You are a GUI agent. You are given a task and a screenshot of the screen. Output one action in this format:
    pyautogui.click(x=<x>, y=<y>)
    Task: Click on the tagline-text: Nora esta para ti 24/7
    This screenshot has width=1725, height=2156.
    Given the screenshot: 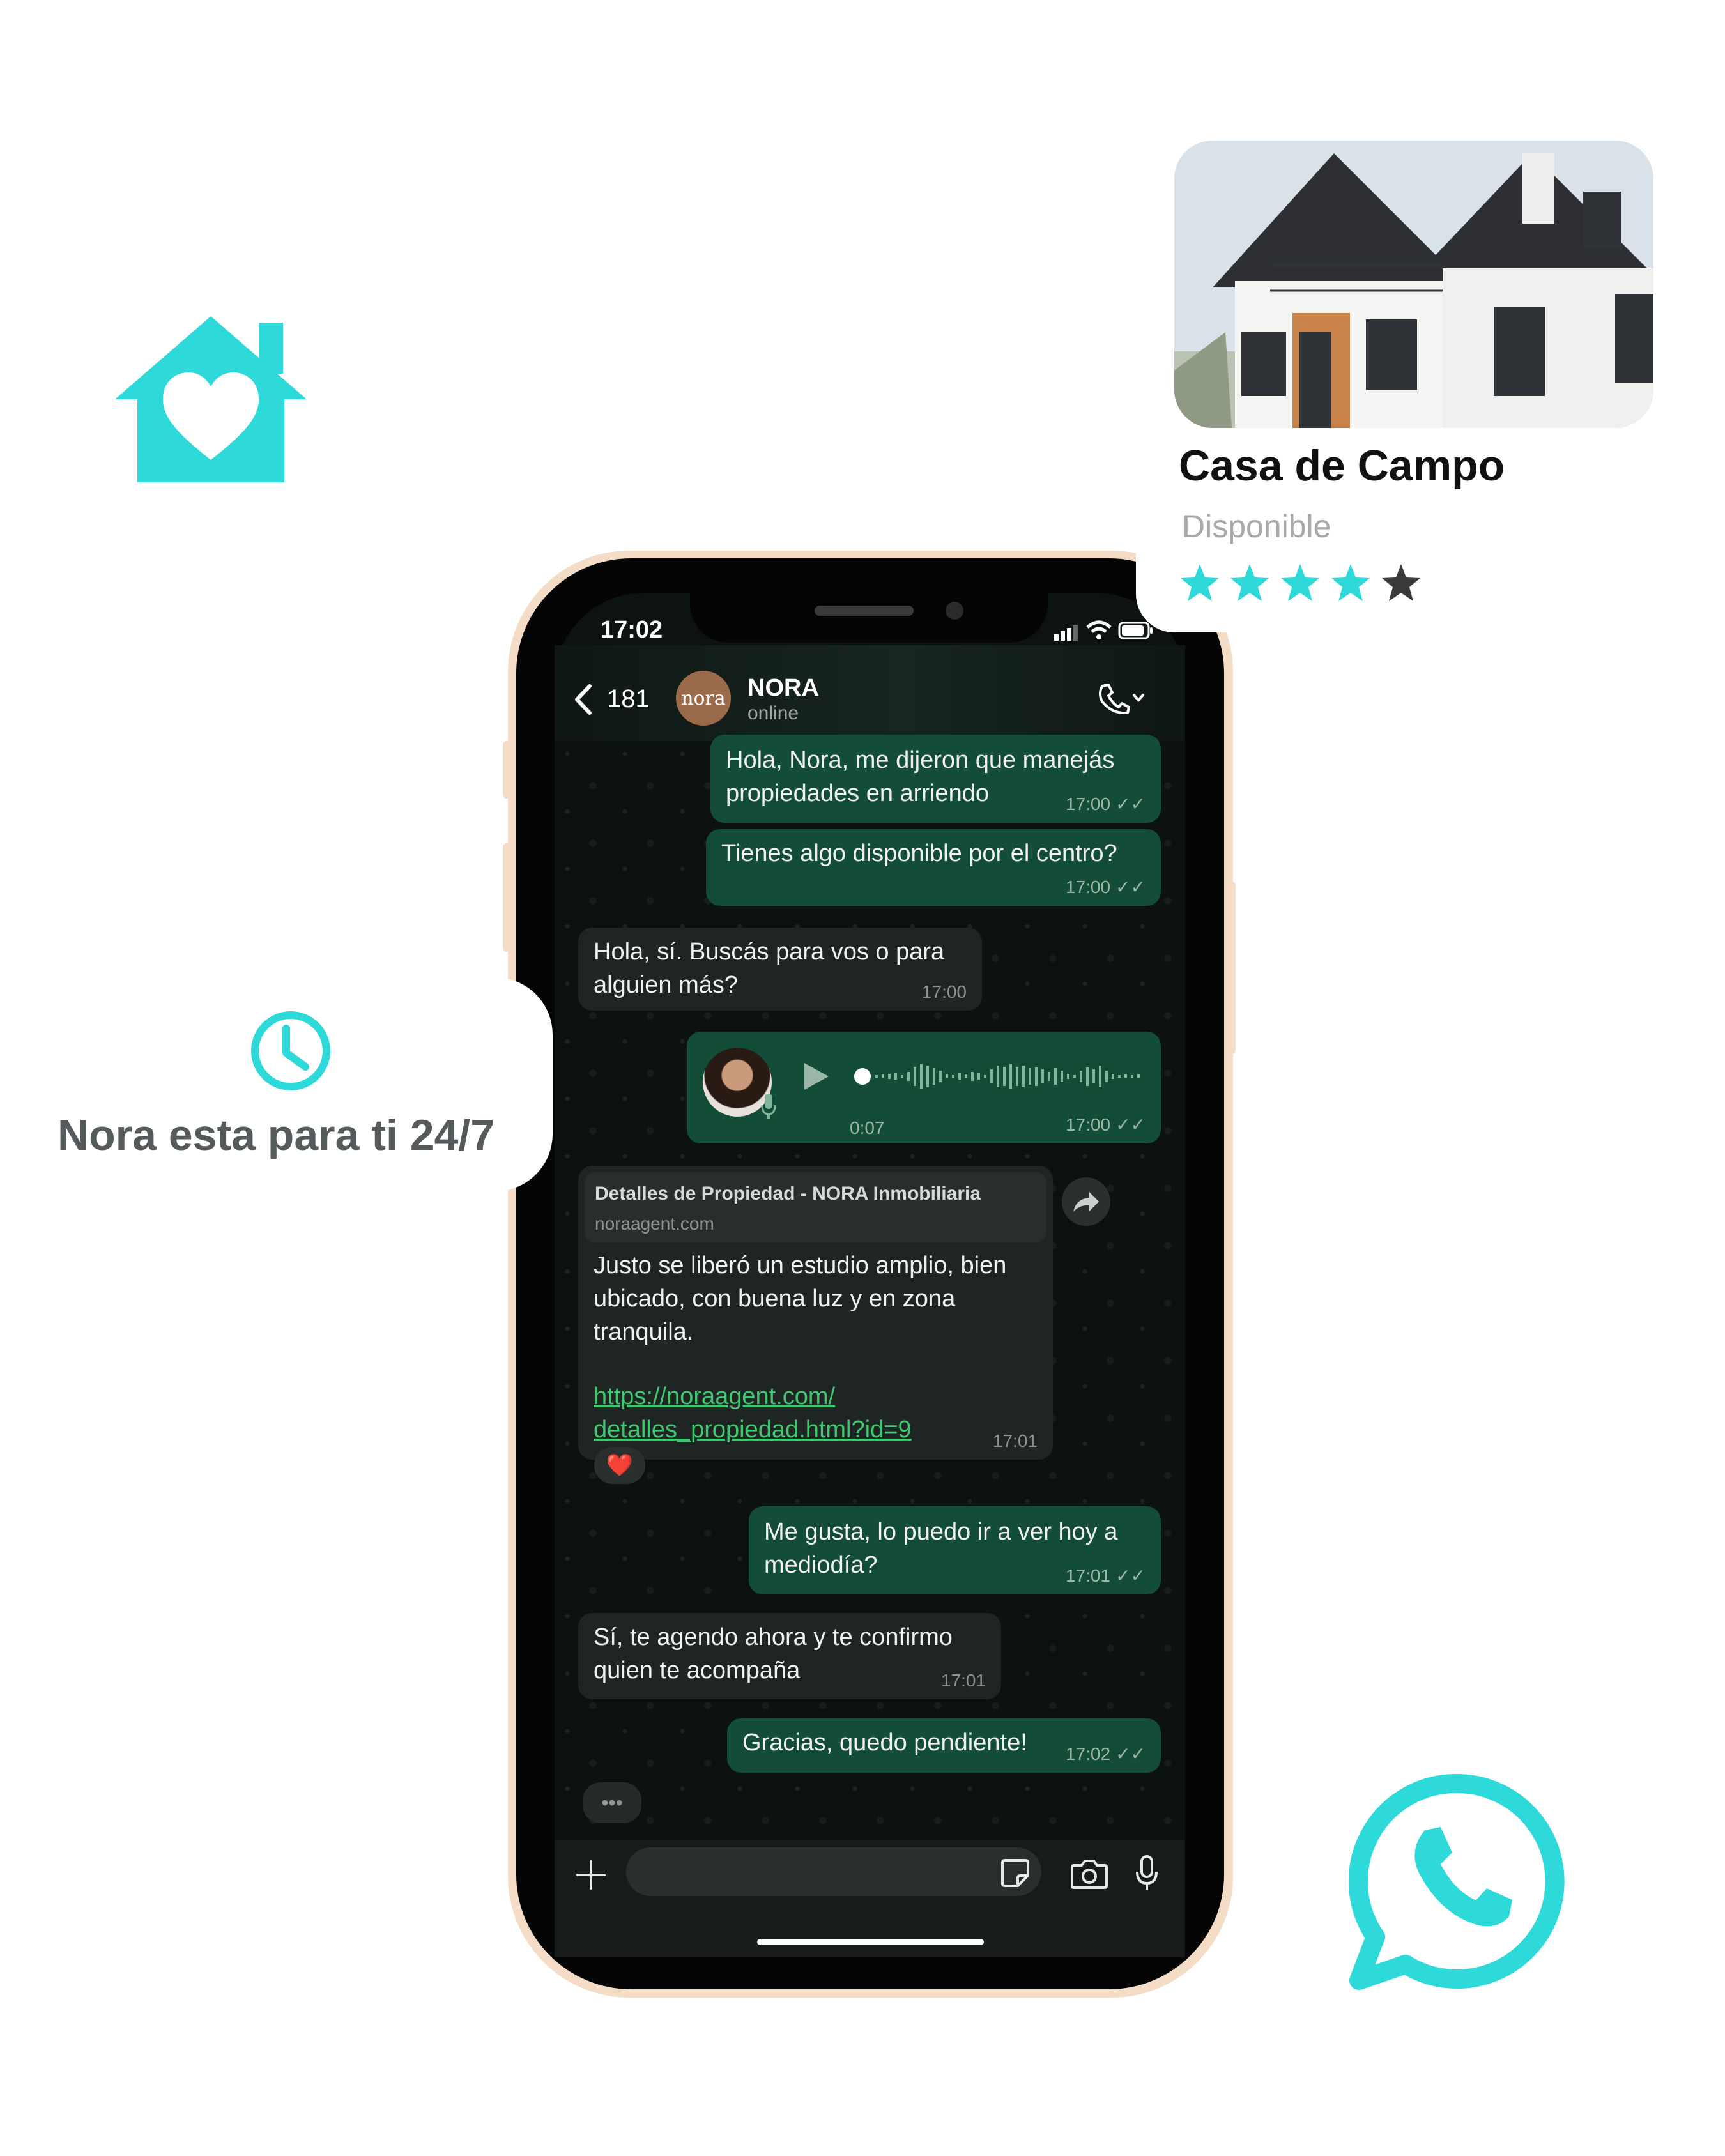 What is the action you would take?
    pyautogui.click(x=276, y=1135)
    